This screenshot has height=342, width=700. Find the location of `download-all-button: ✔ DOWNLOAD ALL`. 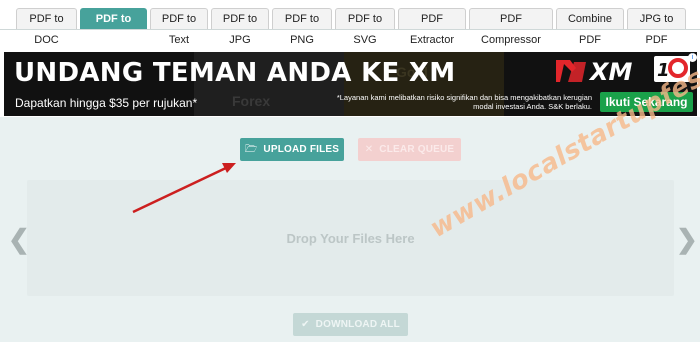

download-all-button: ✔ DOWNLOAD ALL is located at coordinates (350, 324).